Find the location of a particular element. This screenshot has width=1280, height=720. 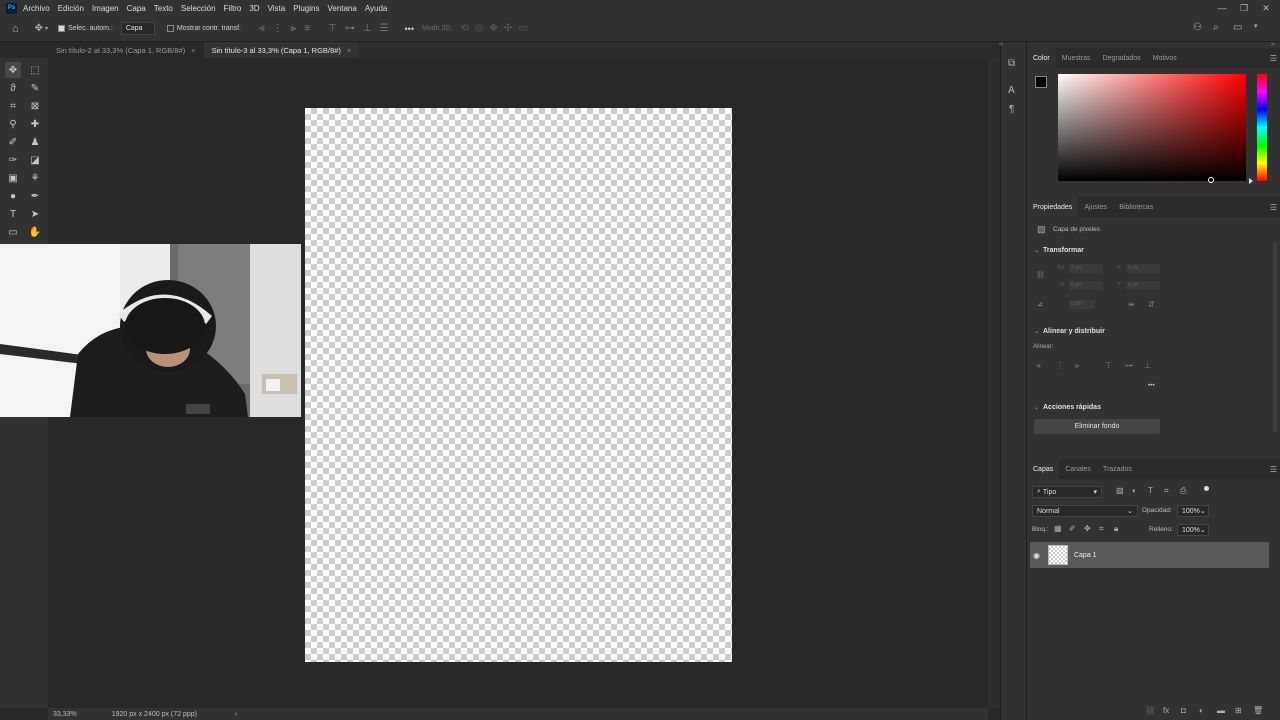

filter-toggle-icon is located at coordinates (1206, 488).